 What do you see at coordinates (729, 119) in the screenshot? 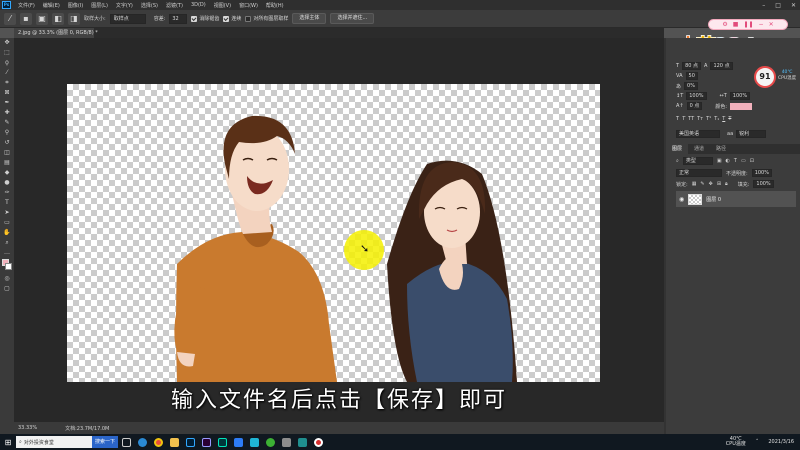
I see `strikethrough-icon: T` at bounding box center [729, 119].